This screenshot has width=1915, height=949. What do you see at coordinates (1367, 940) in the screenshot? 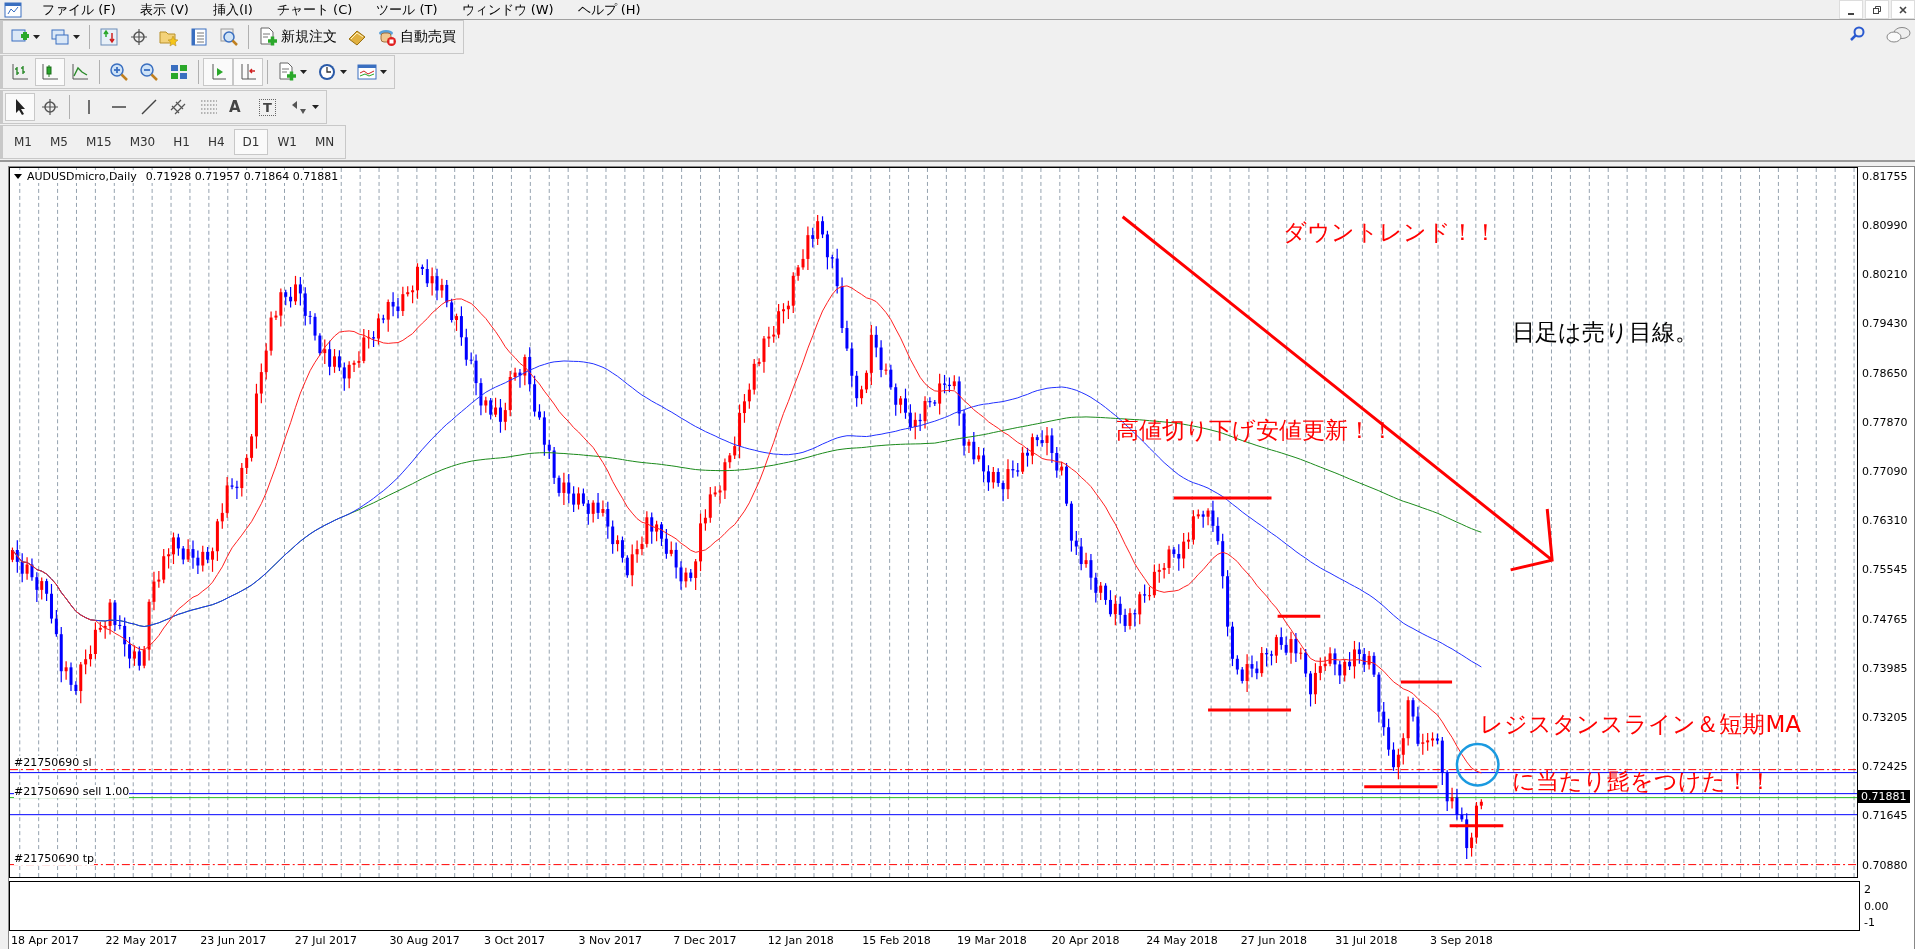
I see `date-axis-label: 31 Jul 2018` at bounding box center [1367, 940].